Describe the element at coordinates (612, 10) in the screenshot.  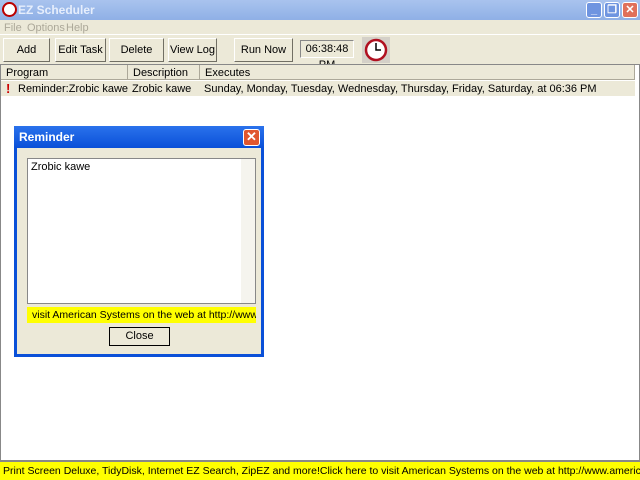
I see `restore-button: ❐` at that location.